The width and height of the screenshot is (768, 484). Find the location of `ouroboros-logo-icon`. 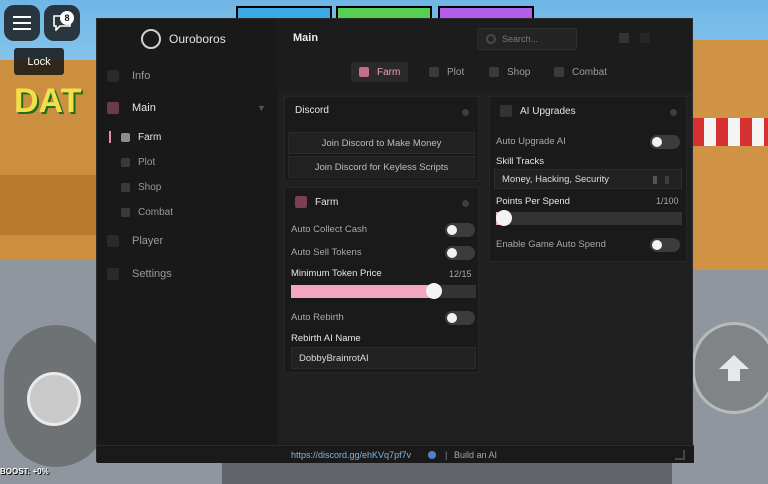

ouroboros-logo-icon is located at coordinates (151, 39).